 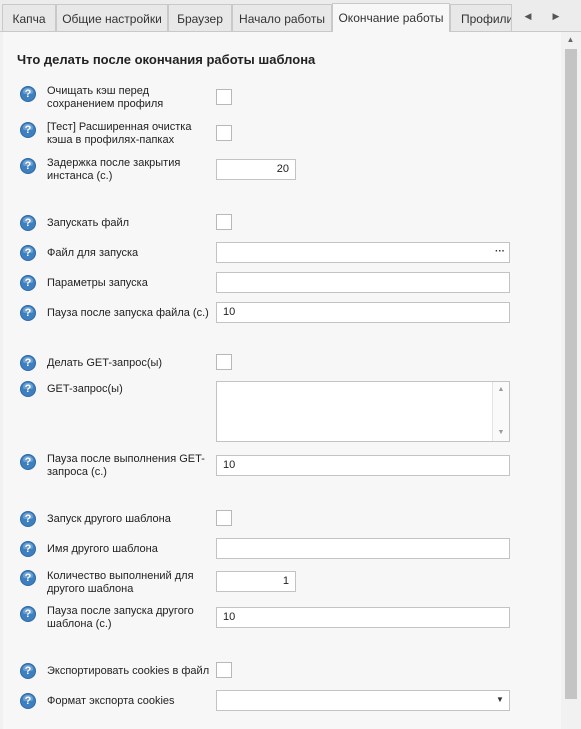 I want to click on tab-captcha: Капча, so click(x=29, y=18).